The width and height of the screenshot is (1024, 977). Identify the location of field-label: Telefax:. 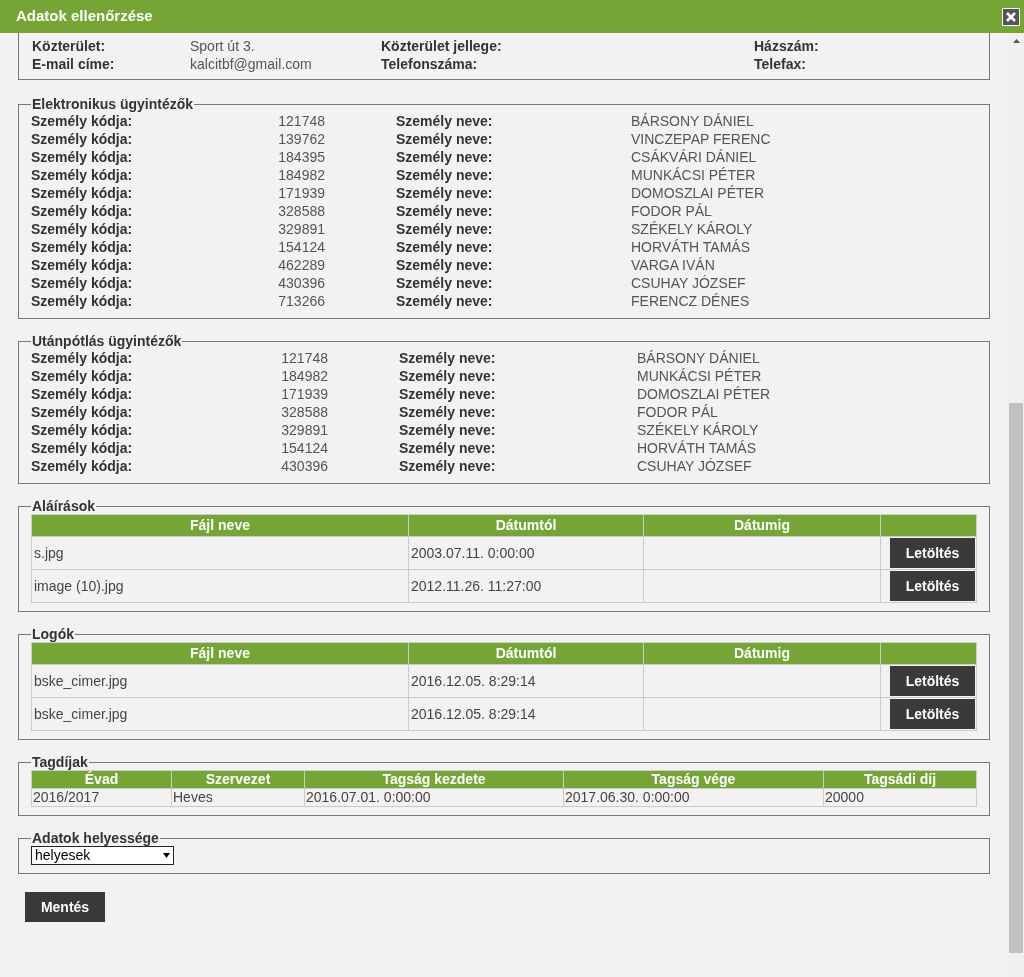
(780, 64).